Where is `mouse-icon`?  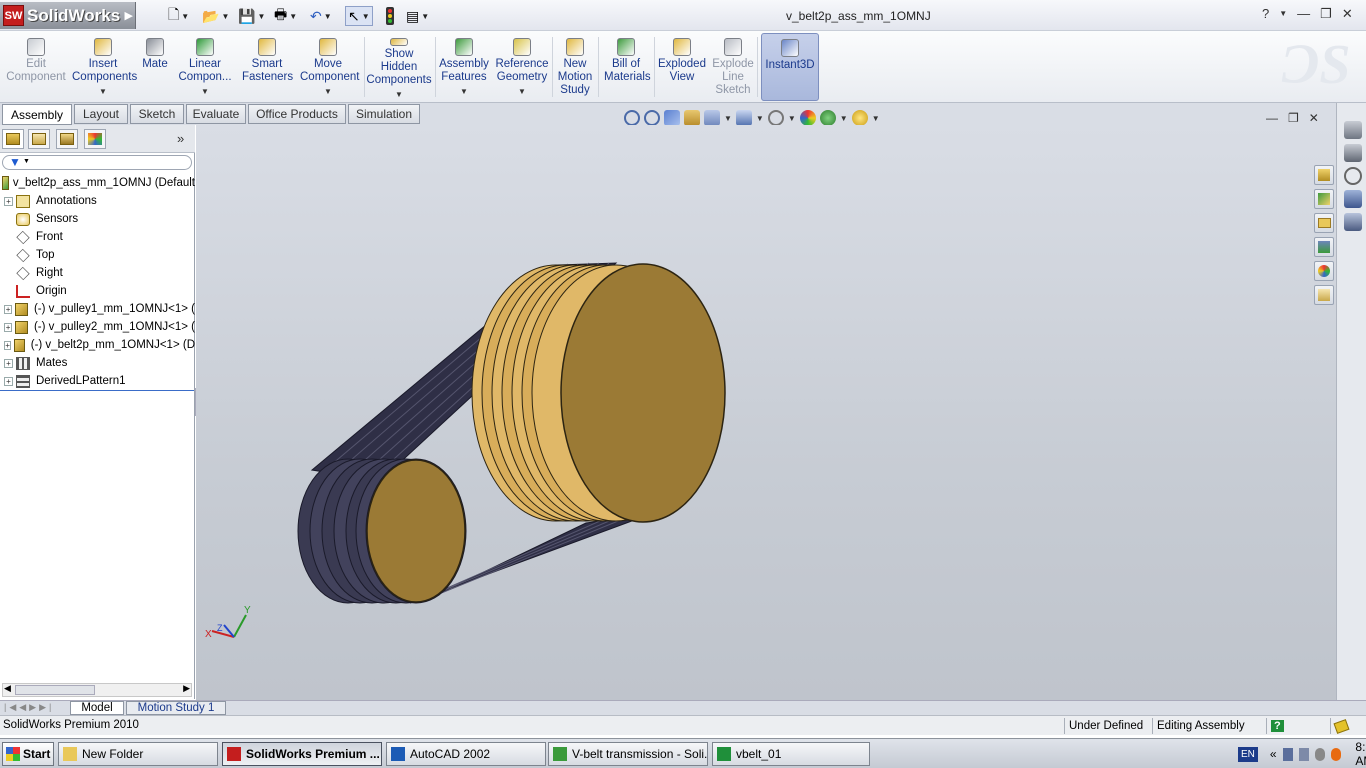
mouse-icon is located at coordinates (1353, 130).